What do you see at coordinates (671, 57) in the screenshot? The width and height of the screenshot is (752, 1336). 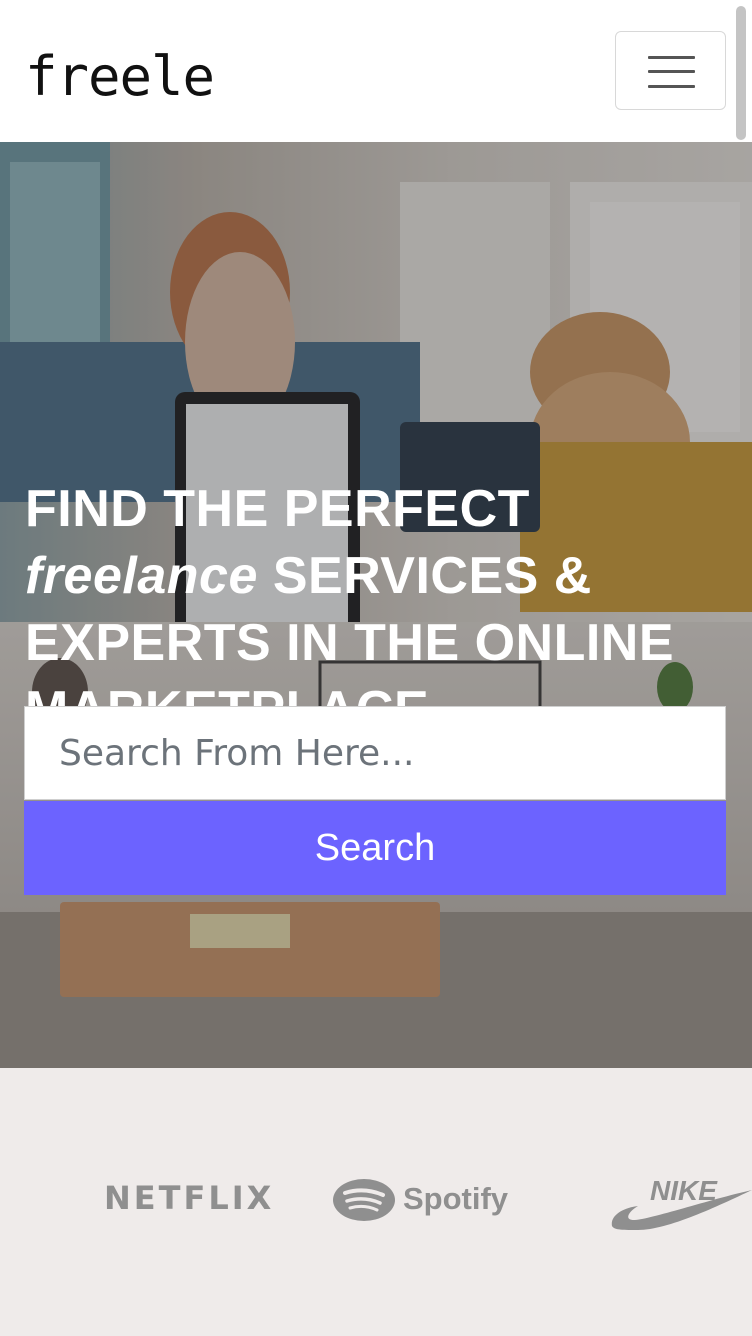 I see `hamburger-menu-icon` at bounding box center [671, 57].